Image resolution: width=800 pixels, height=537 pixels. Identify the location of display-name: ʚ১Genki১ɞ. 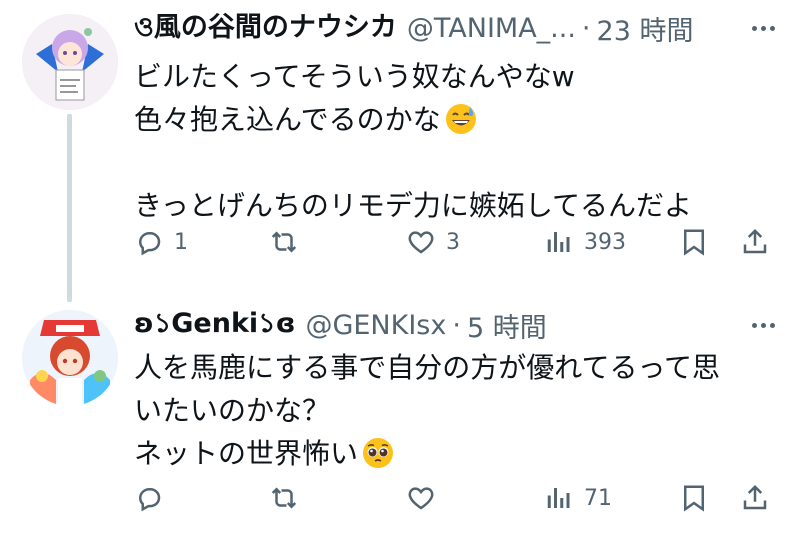
(214, 325).